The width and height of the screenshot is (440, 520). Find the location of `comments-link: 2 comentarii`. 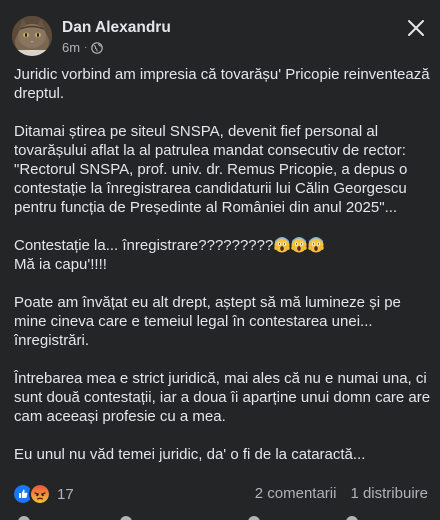

comments-link: 2 comentarii is located at coordinates (296, 493).